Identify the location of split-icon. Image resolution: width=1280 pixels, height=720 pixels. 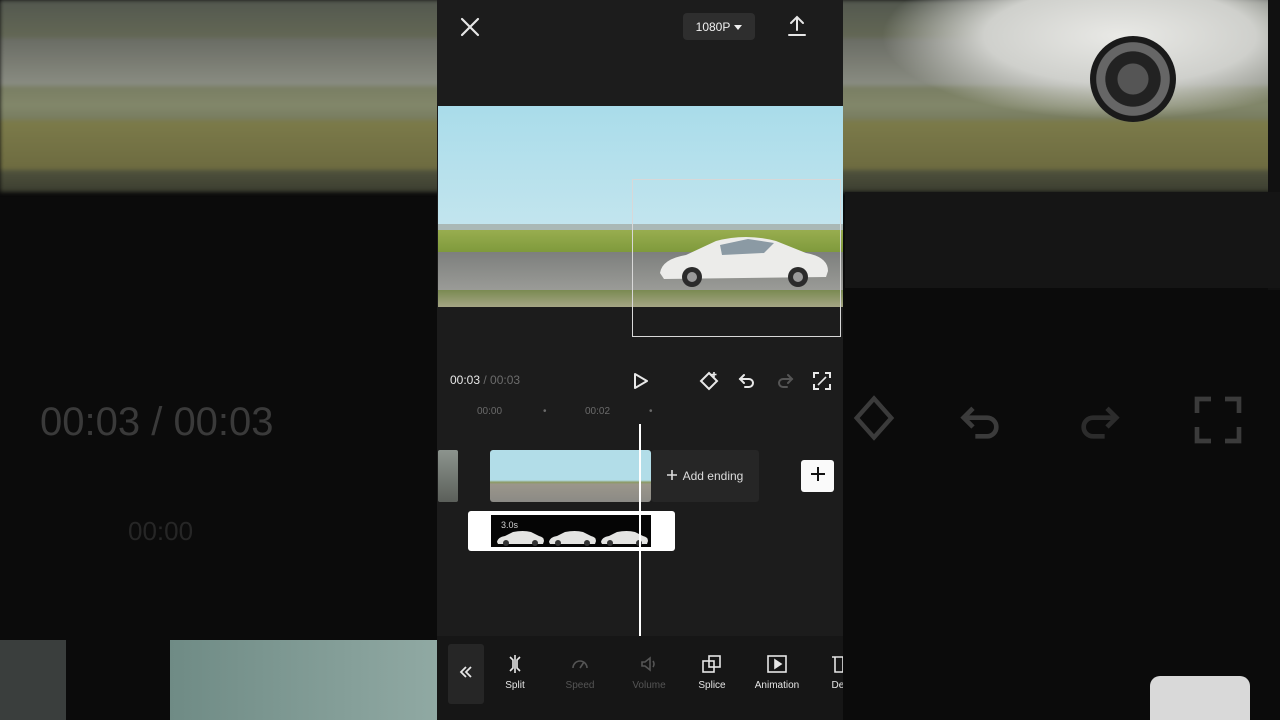
(515, 664).